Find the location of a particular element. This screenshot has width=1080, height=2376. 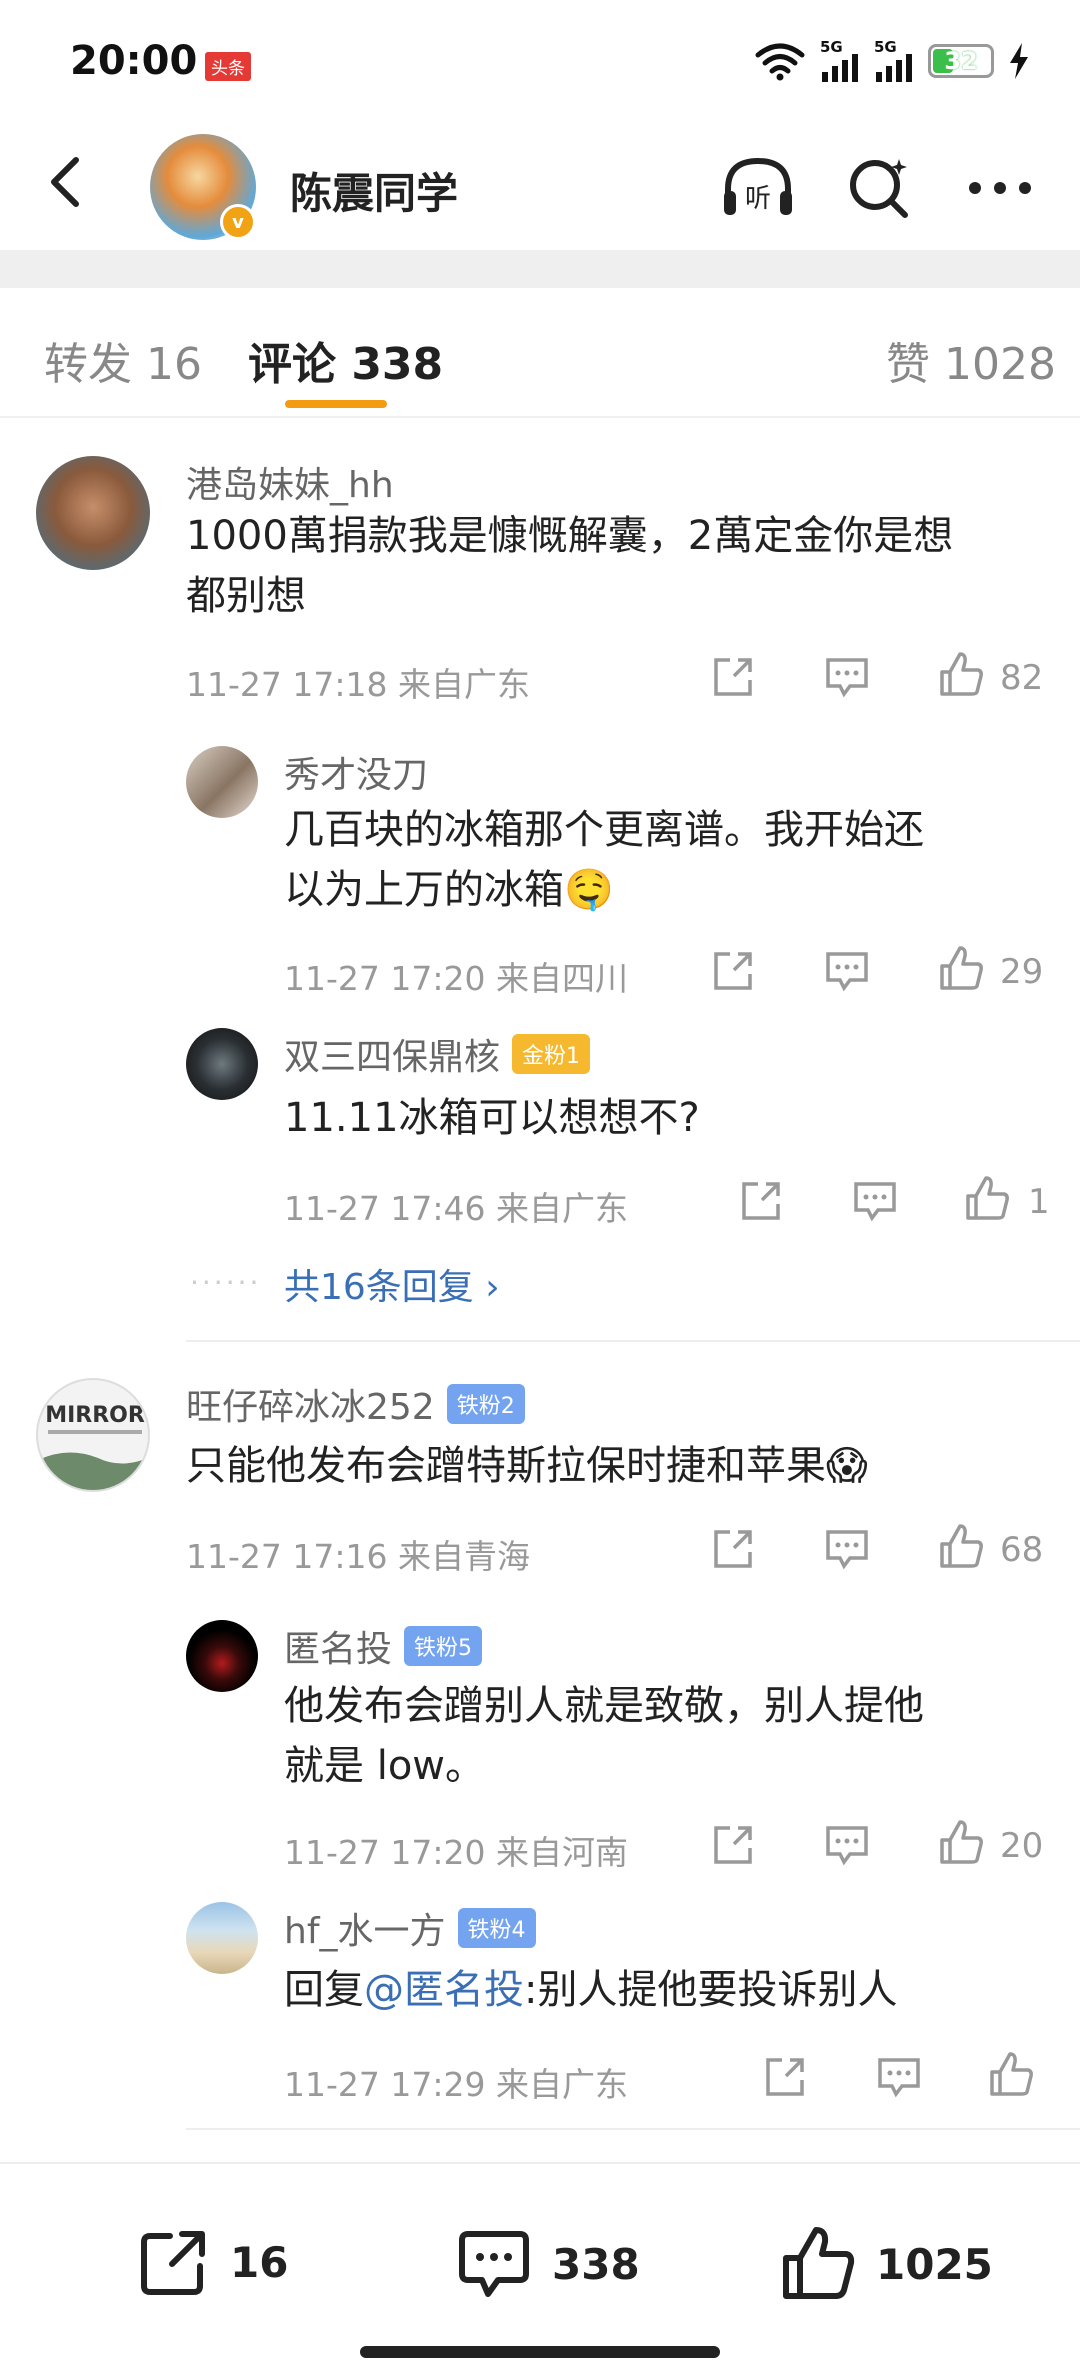

news-app-badge: 头条 is located at coordinates (228, 66).